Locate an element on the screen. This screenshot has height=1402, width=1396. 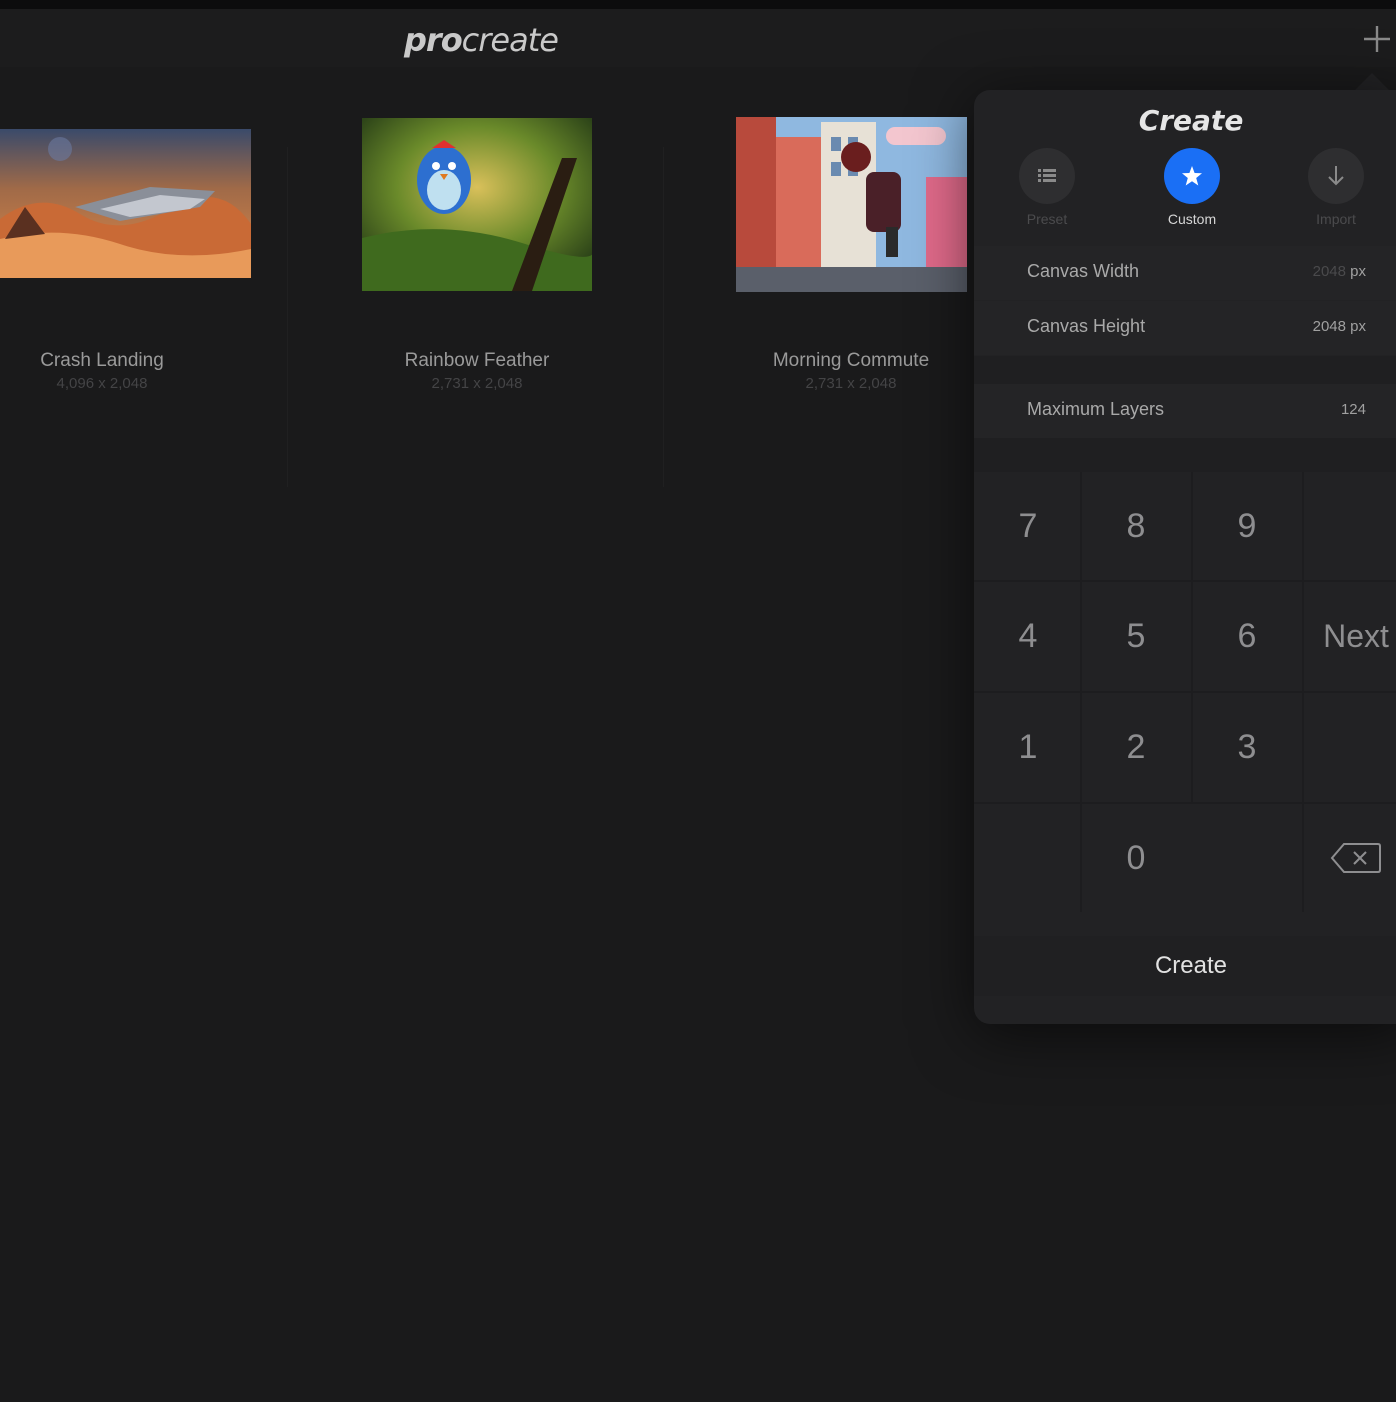
key-3: 3 is located at coordinates (1247, 747).